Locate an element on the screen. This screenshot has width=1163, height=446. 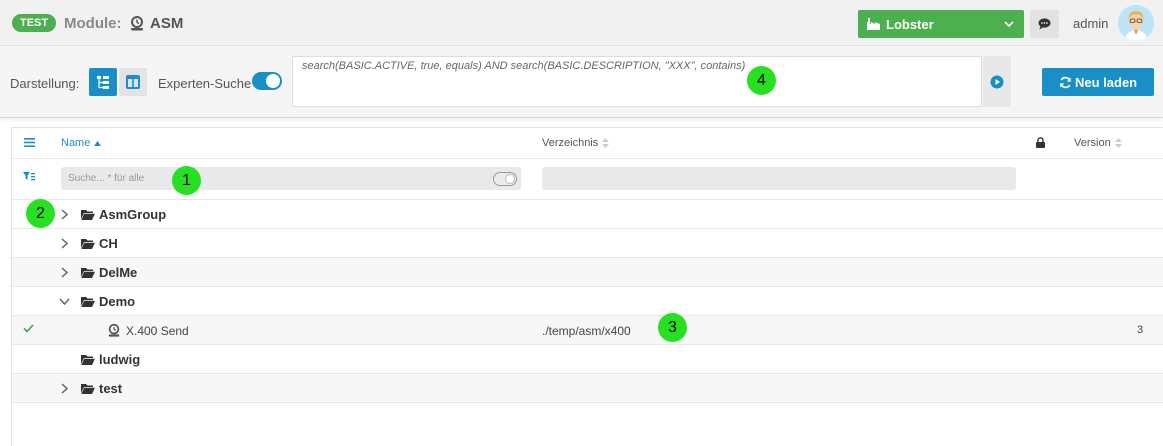
tree-row-asmgroup: AsmGroup is located at coordinates (587, 214).